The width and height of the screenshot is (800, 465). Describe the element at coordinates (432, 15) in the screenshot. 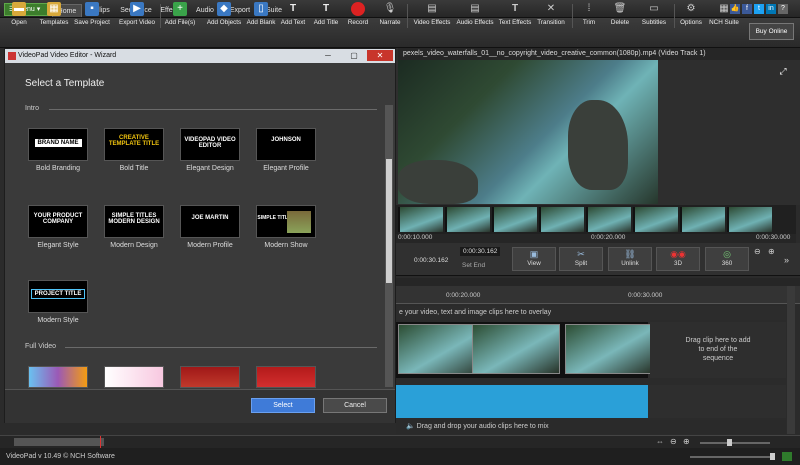

I see `video-effects-button: ▤ Video Effects` at that location.